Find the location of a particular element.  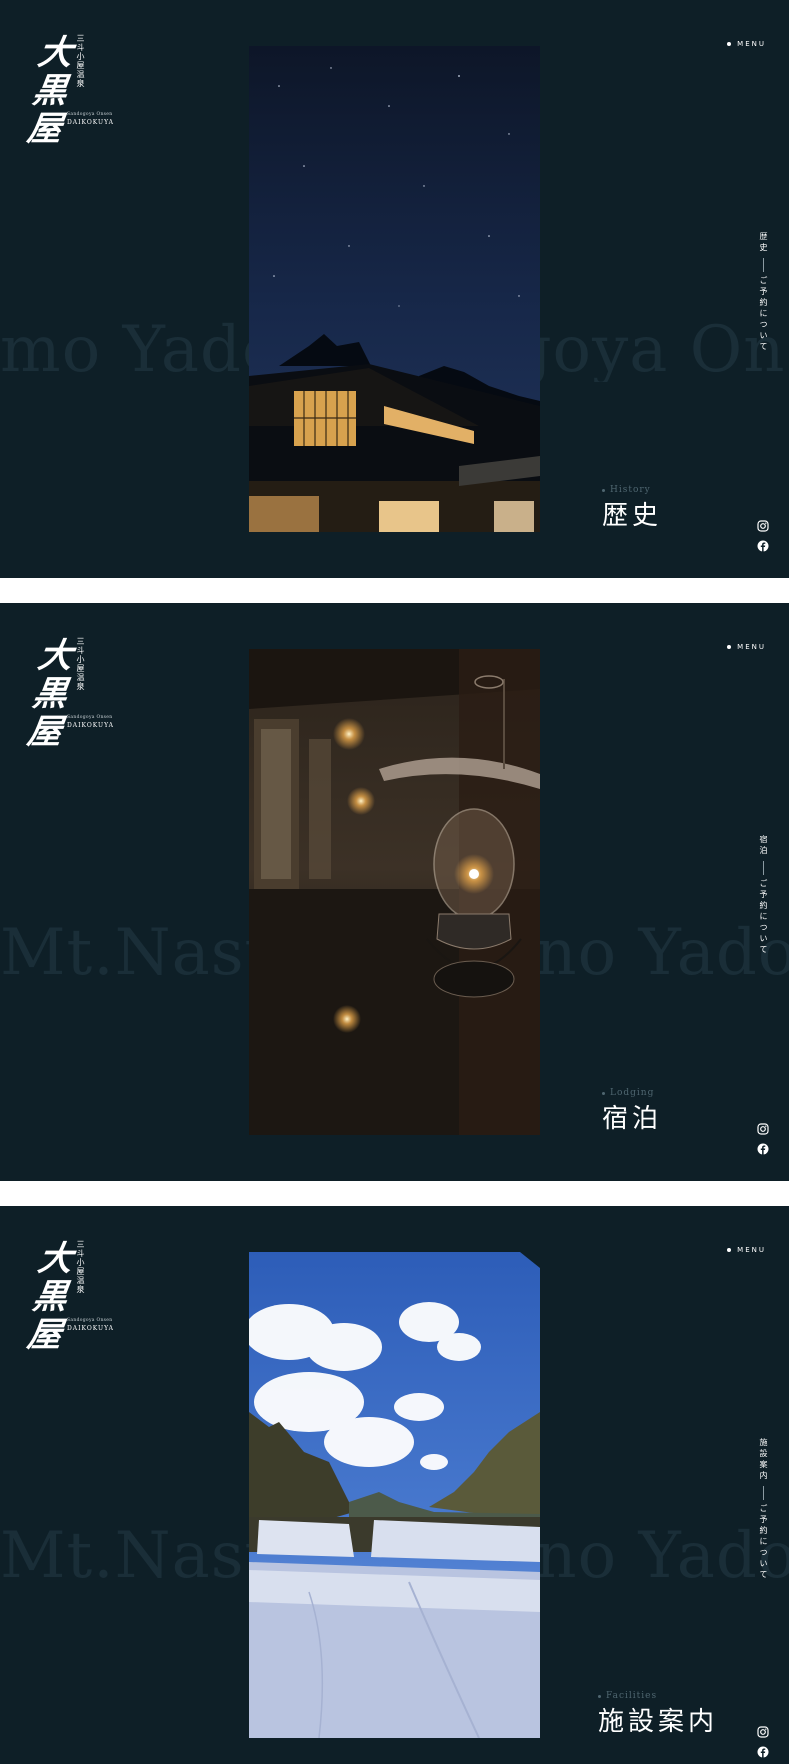

side-nav: 宿泊 ご予約について is located at coordinates (763, 895).